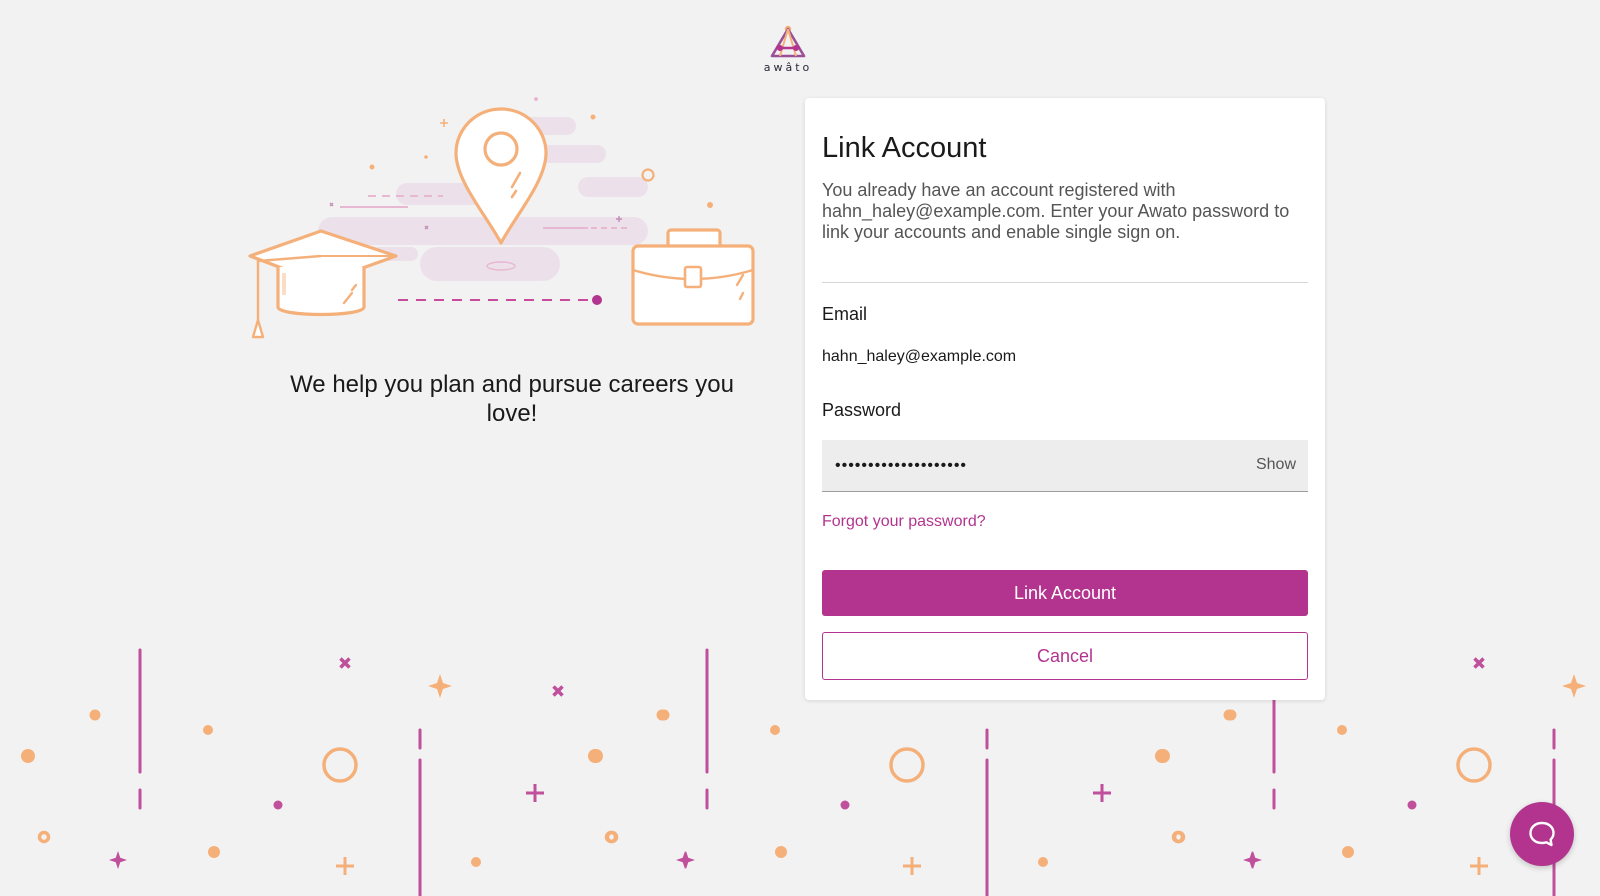 The height and width of the screenshot is (896, 1600). Describe the element at coordinates (1022, 465) in the screenshot. I see `password-input` at that location.